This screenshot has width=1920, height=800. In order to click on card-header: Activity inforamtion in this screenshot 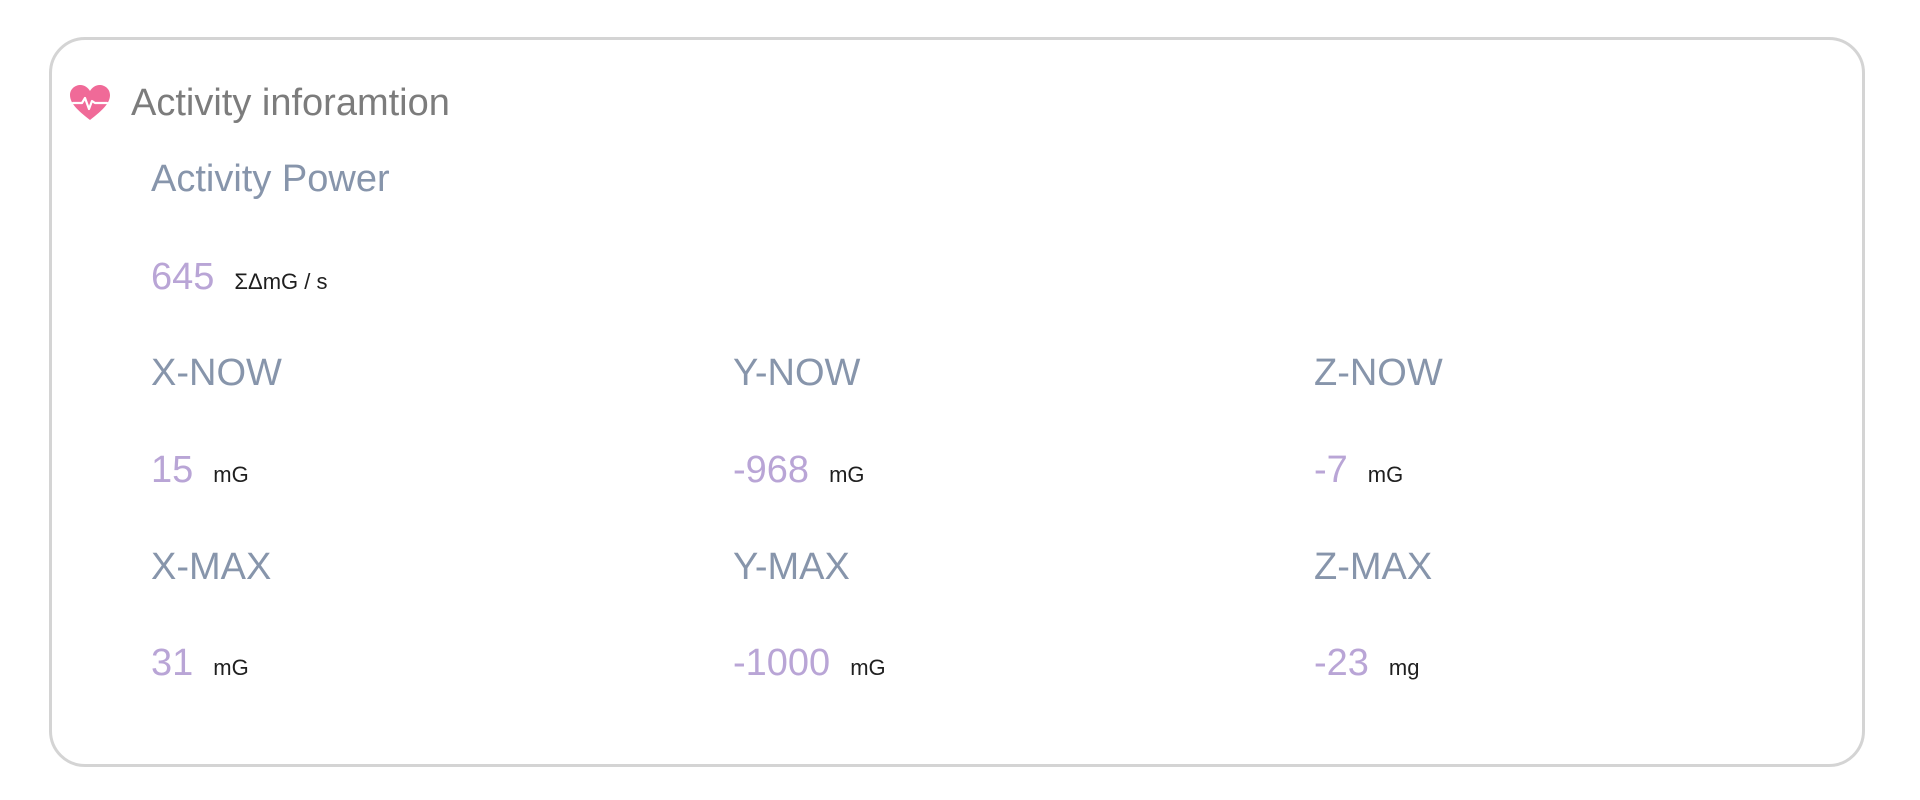, I will do `click(259, 103)`.